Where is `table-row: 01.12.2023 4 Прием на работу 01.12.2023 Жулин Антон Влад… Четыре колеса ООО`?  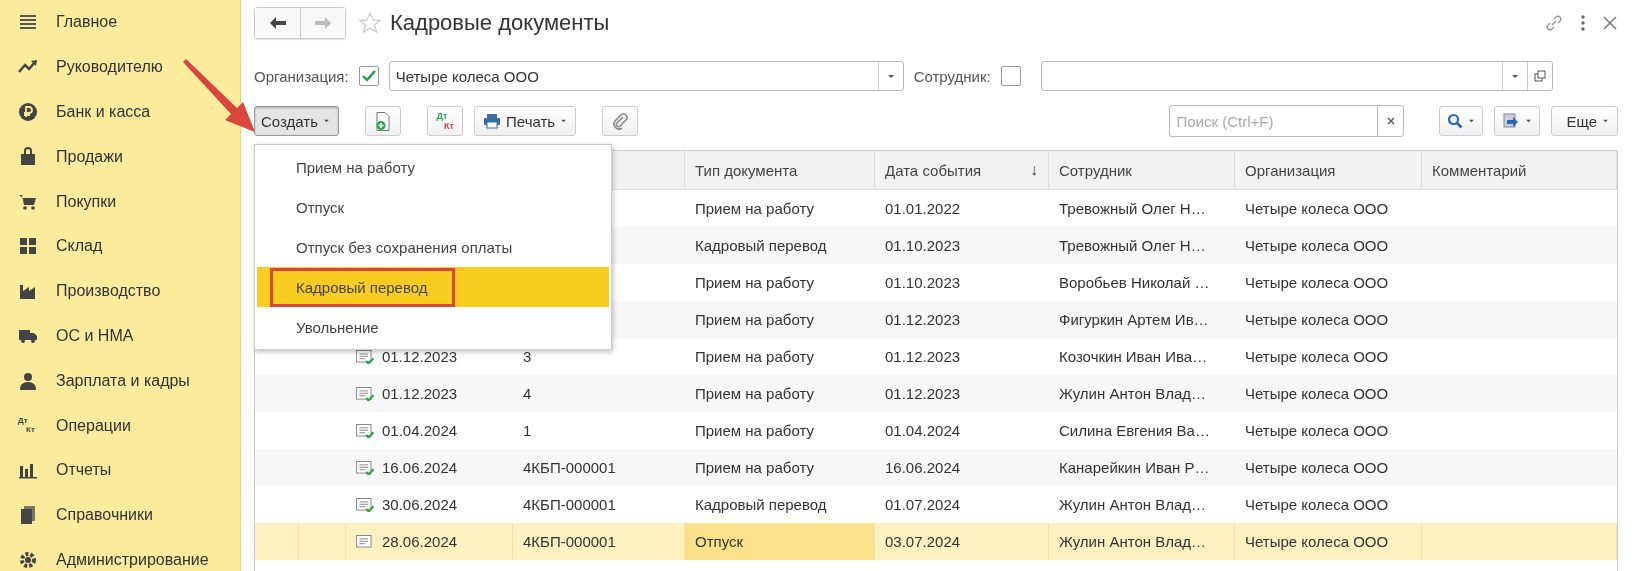
table-row: 01.12.2023 4 Прием на работу 01.12.2023 Жулин Антон Влад… Четыре колеса ООО is located at coordinates (936, 393).